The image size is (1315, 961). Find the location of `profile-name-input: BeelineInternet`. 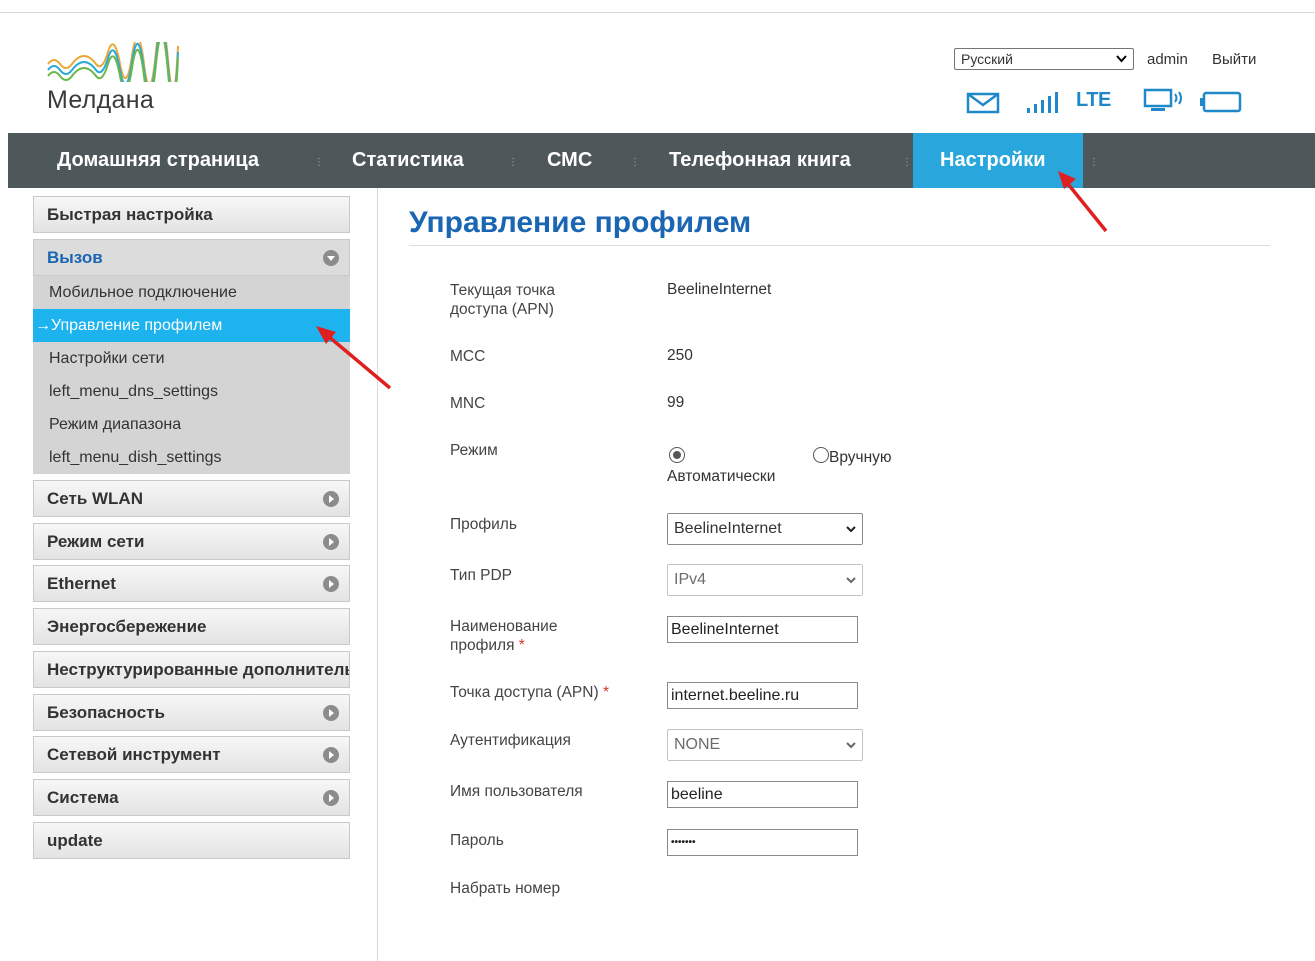

profile-name-input: BeelineInternet is located at coordinates (762, 629).